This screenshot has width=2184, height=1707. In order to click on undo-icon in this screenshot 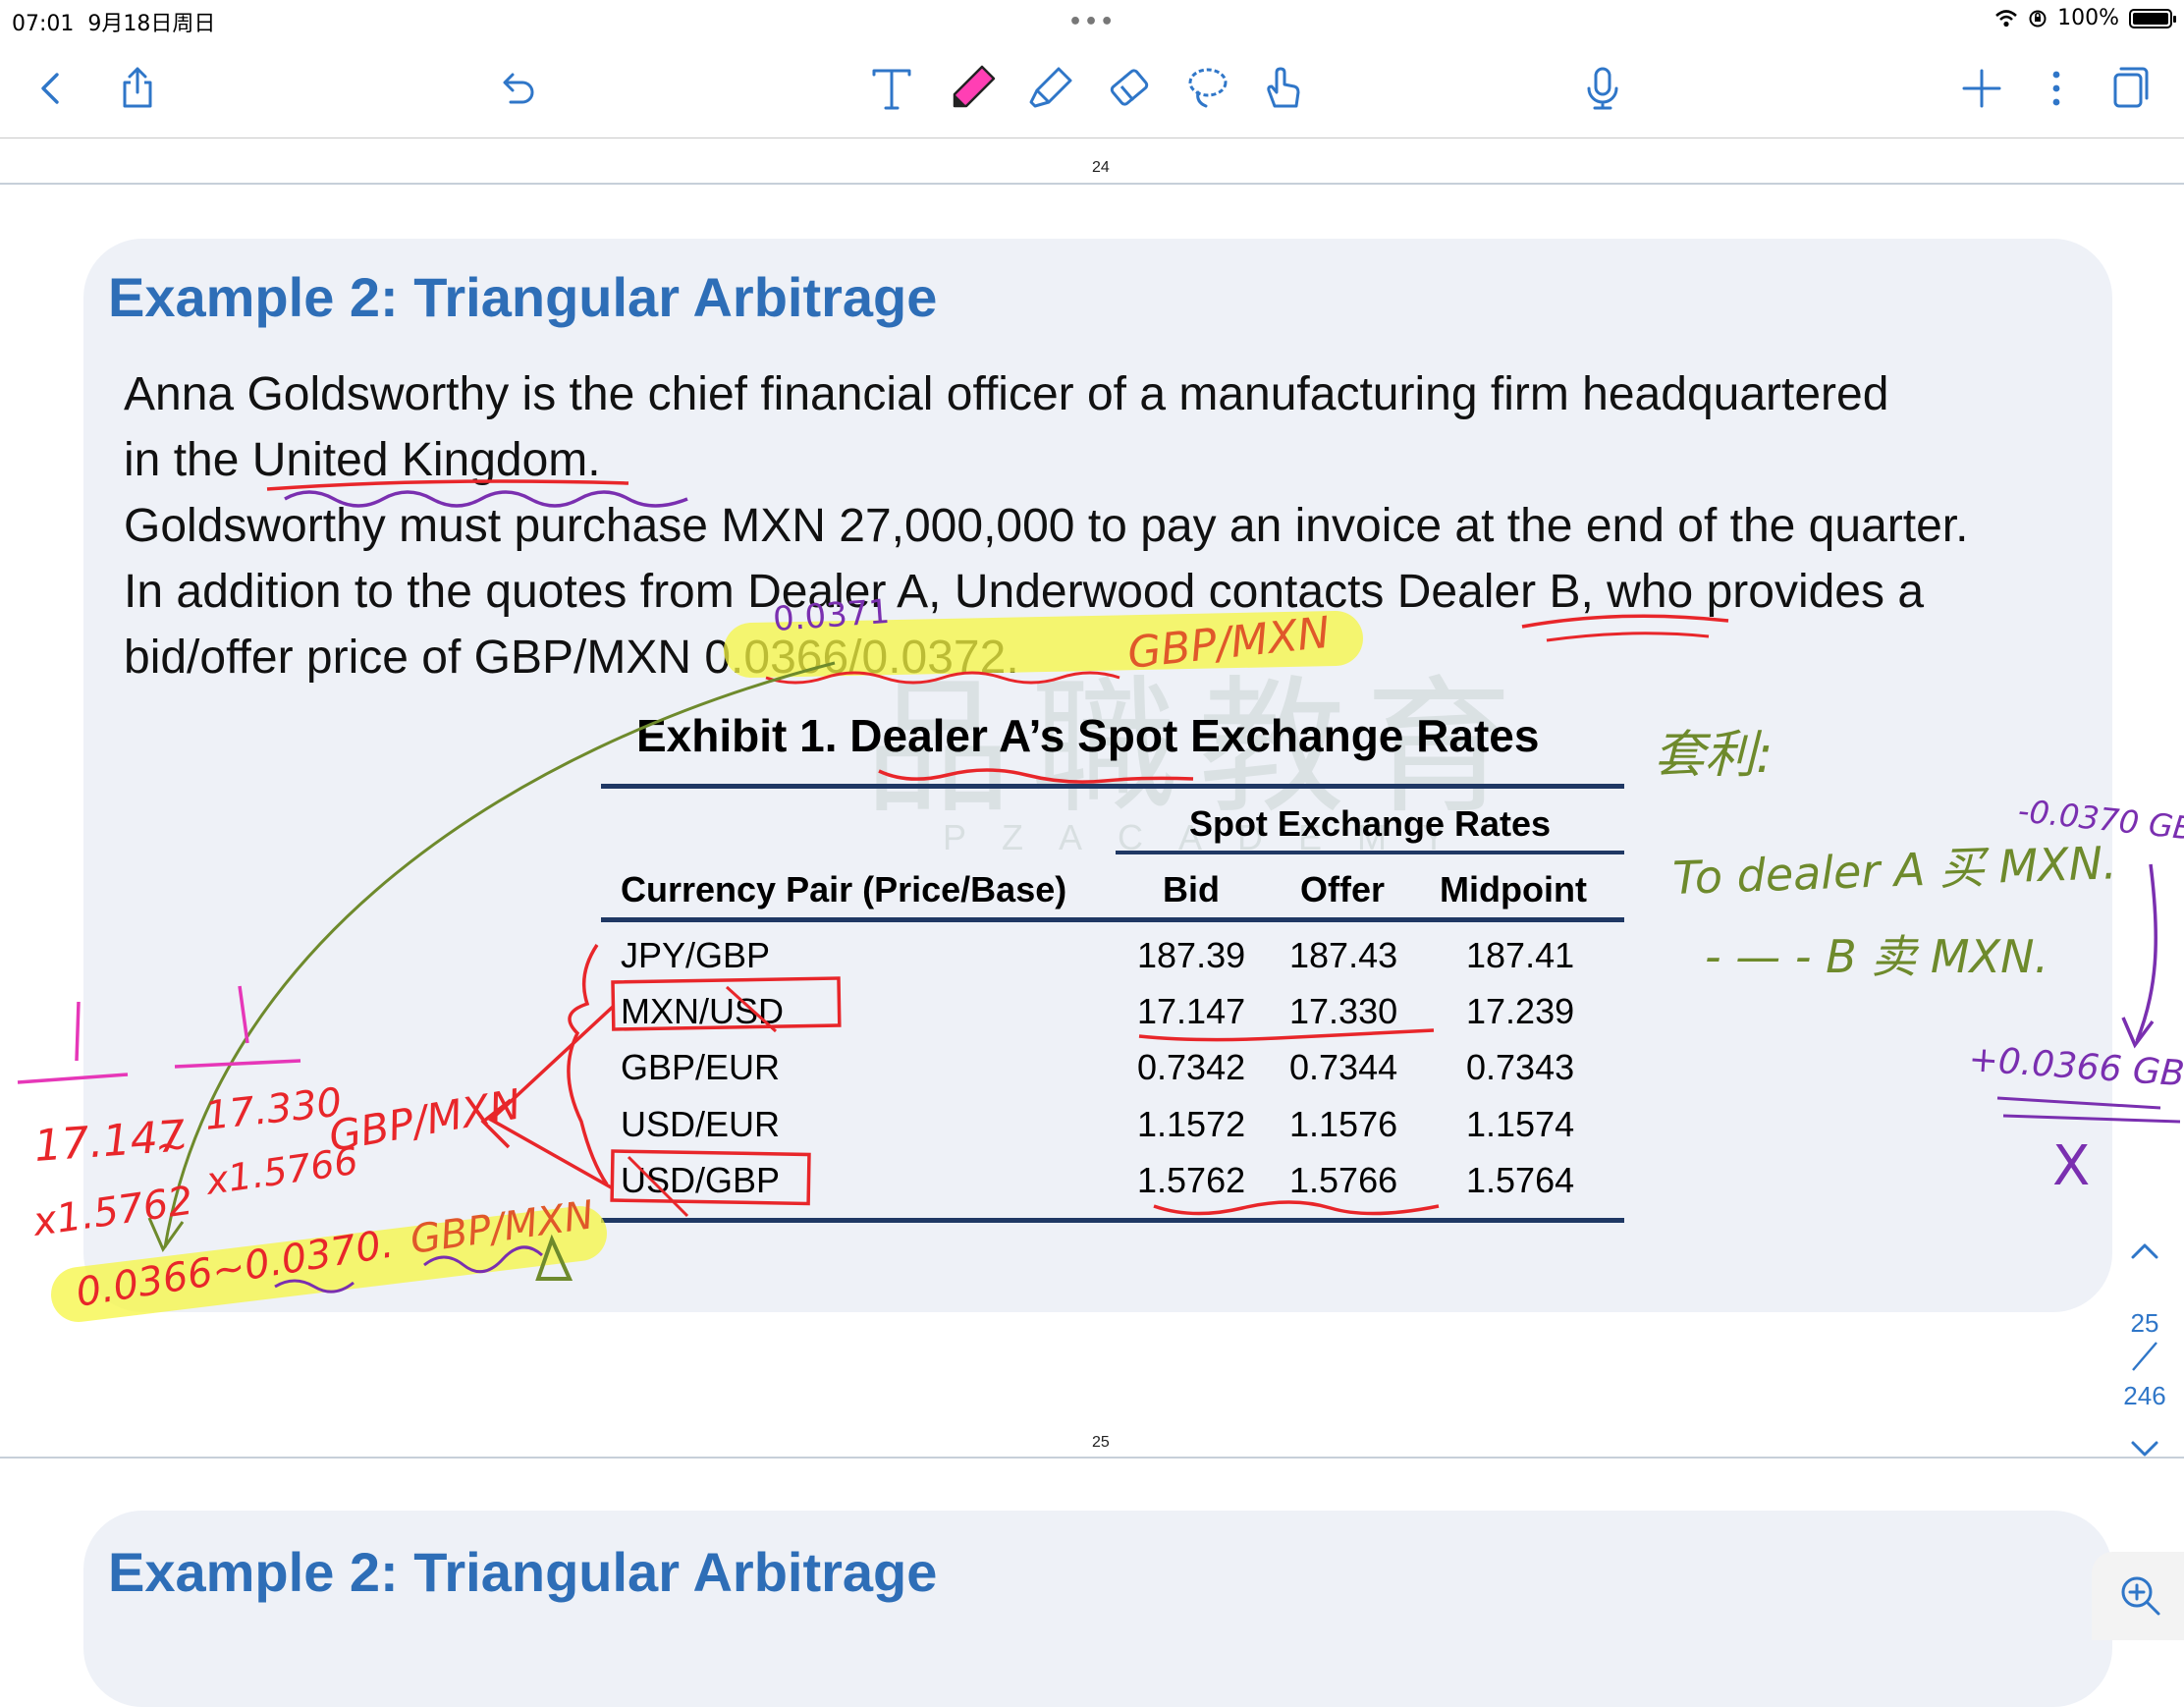, I will do `click(518, 88)`.